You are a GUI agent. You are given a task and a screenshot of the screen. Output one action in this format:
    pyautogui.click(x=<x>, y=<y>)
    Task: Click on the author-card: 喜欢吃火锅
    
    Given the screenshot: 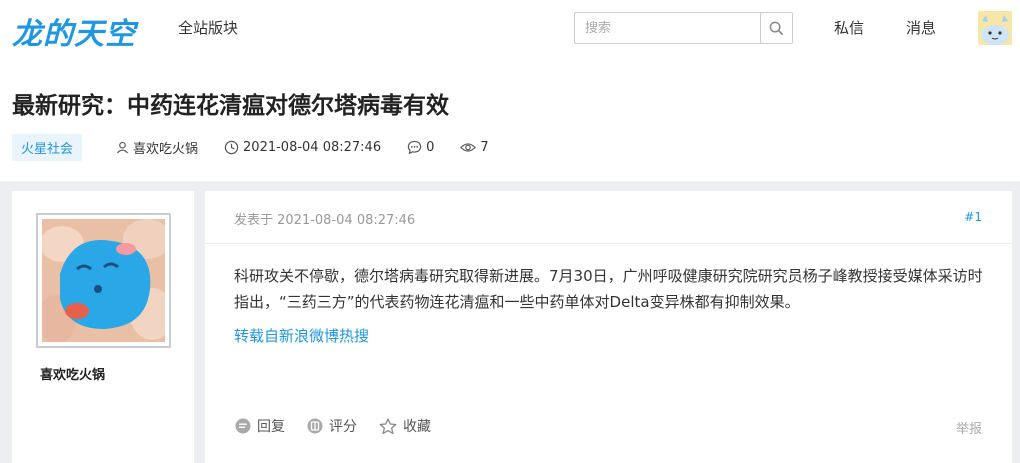 What is the action you would take?
    pyautogui.click(x=103, y=327)
    